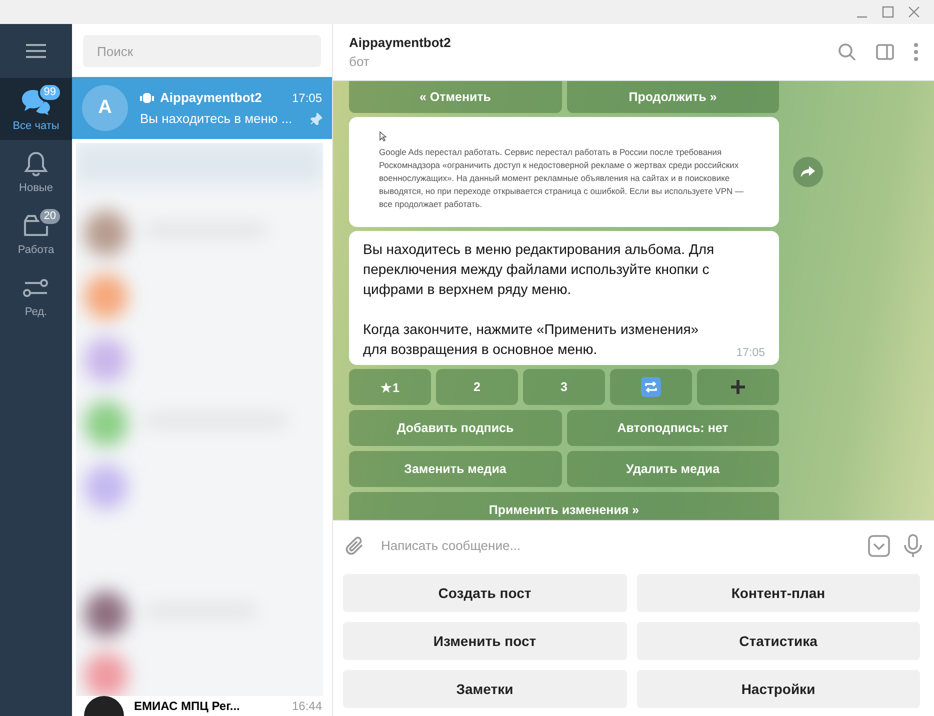 This screenshot has height=716, width=934. What do you see at coordinates (211, 97) in the screenshot?
I see `chat-name: Aippaymentbot2` at bounding box center [211, 97].